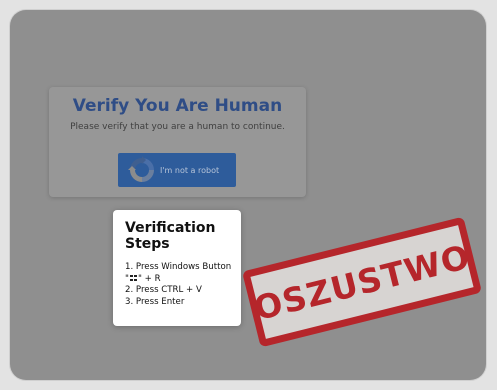  Describe the element at coordinates (177, 106) in the screenshot. I see `captcha-title: Verify You Are Human` at that location.